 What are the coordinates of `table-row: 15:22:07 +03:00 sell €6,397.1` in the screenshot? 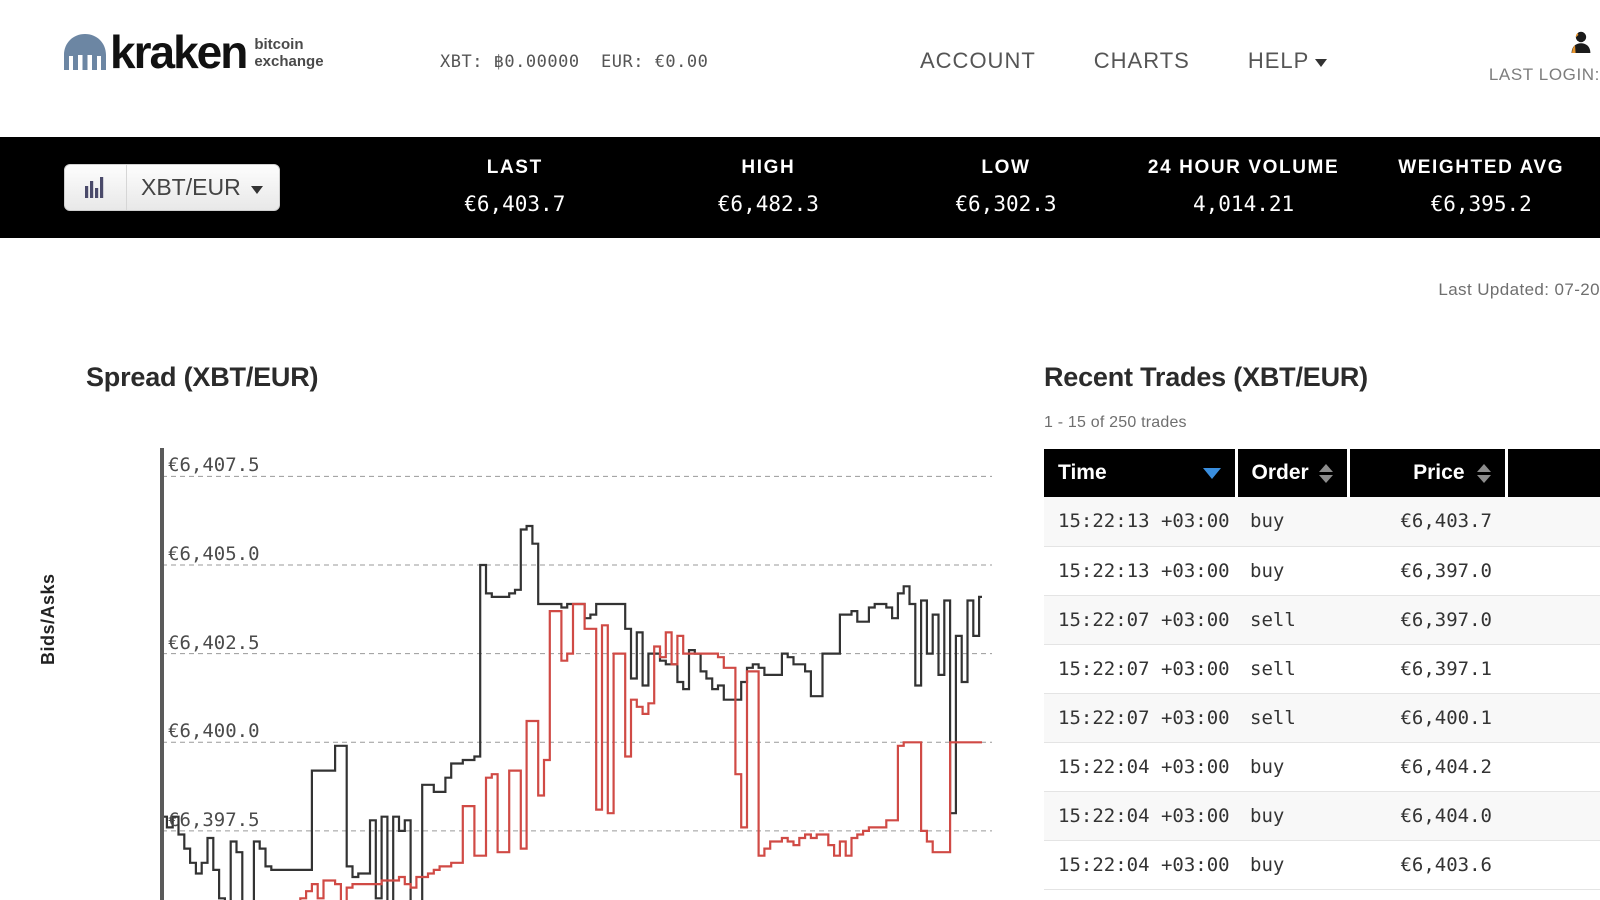 It's located at (1322, 669).